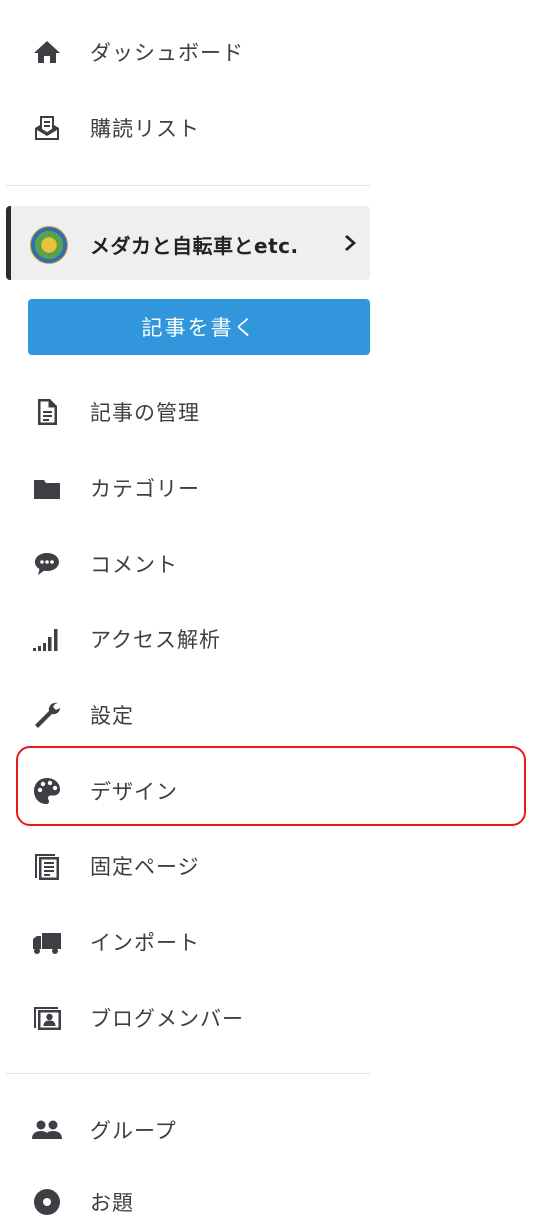 The image size is (543, 1222). Describe the element at coordinates (145, 867) in the screenshot. I see `nav-label: 固定ページ` at that location.